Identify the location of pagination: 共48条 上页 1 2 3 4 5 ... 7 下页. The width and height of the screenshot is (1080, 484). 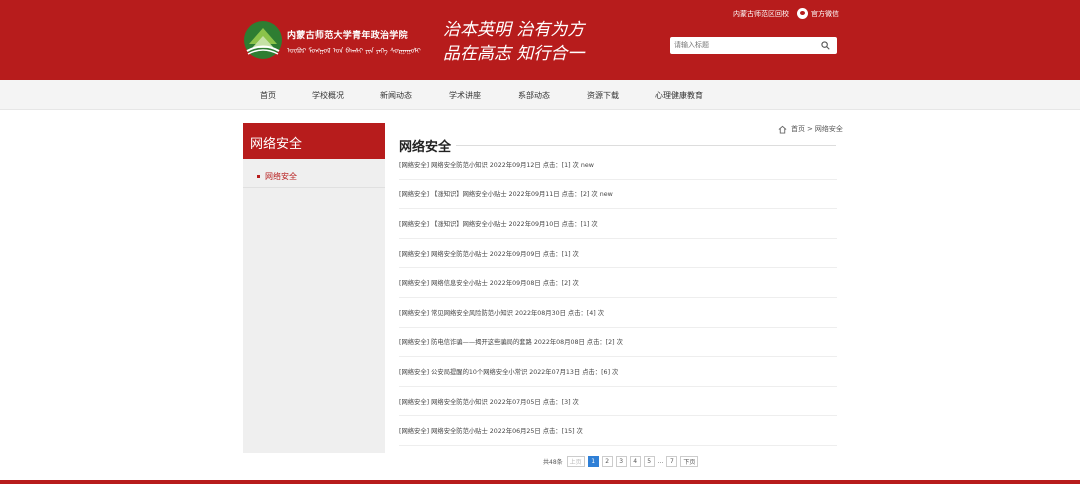
(622, 461).